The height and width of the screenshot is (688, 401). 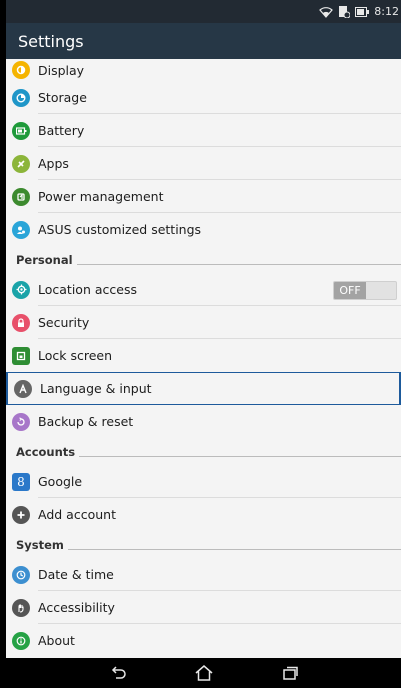 What do you see at coordinates (203, 196) in the screenshot?
I see `setting-power-management: Power management` at bounding box center [203, 196].